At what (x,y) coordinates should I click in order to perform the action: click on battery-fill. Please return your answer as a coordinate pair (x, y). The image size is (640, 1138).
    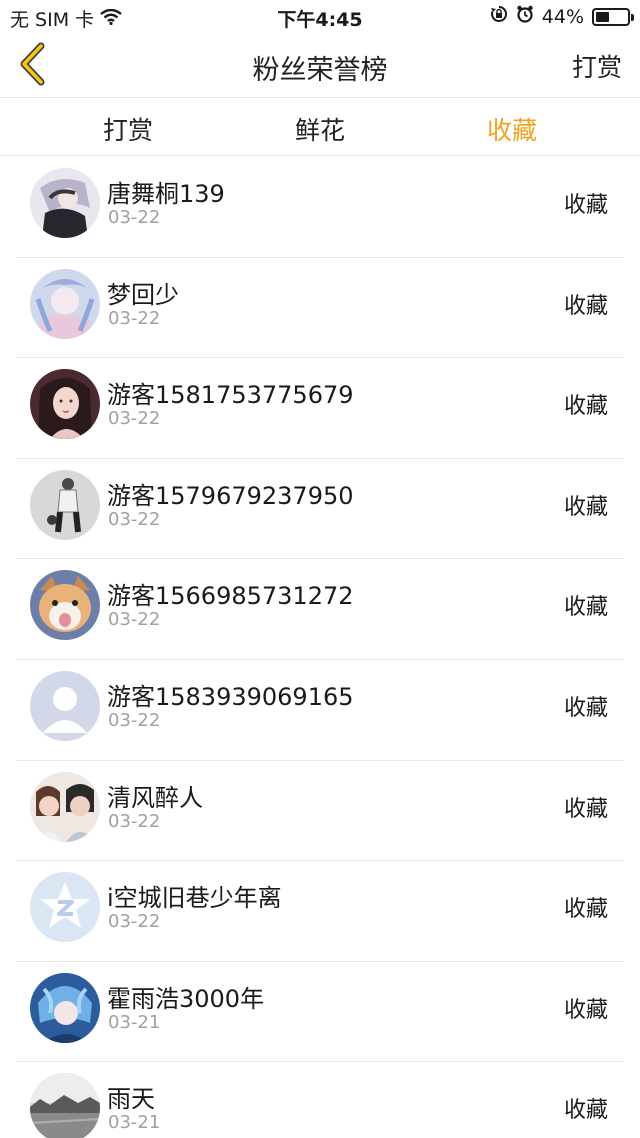
    Looking at the image, I should click on (603, 16).